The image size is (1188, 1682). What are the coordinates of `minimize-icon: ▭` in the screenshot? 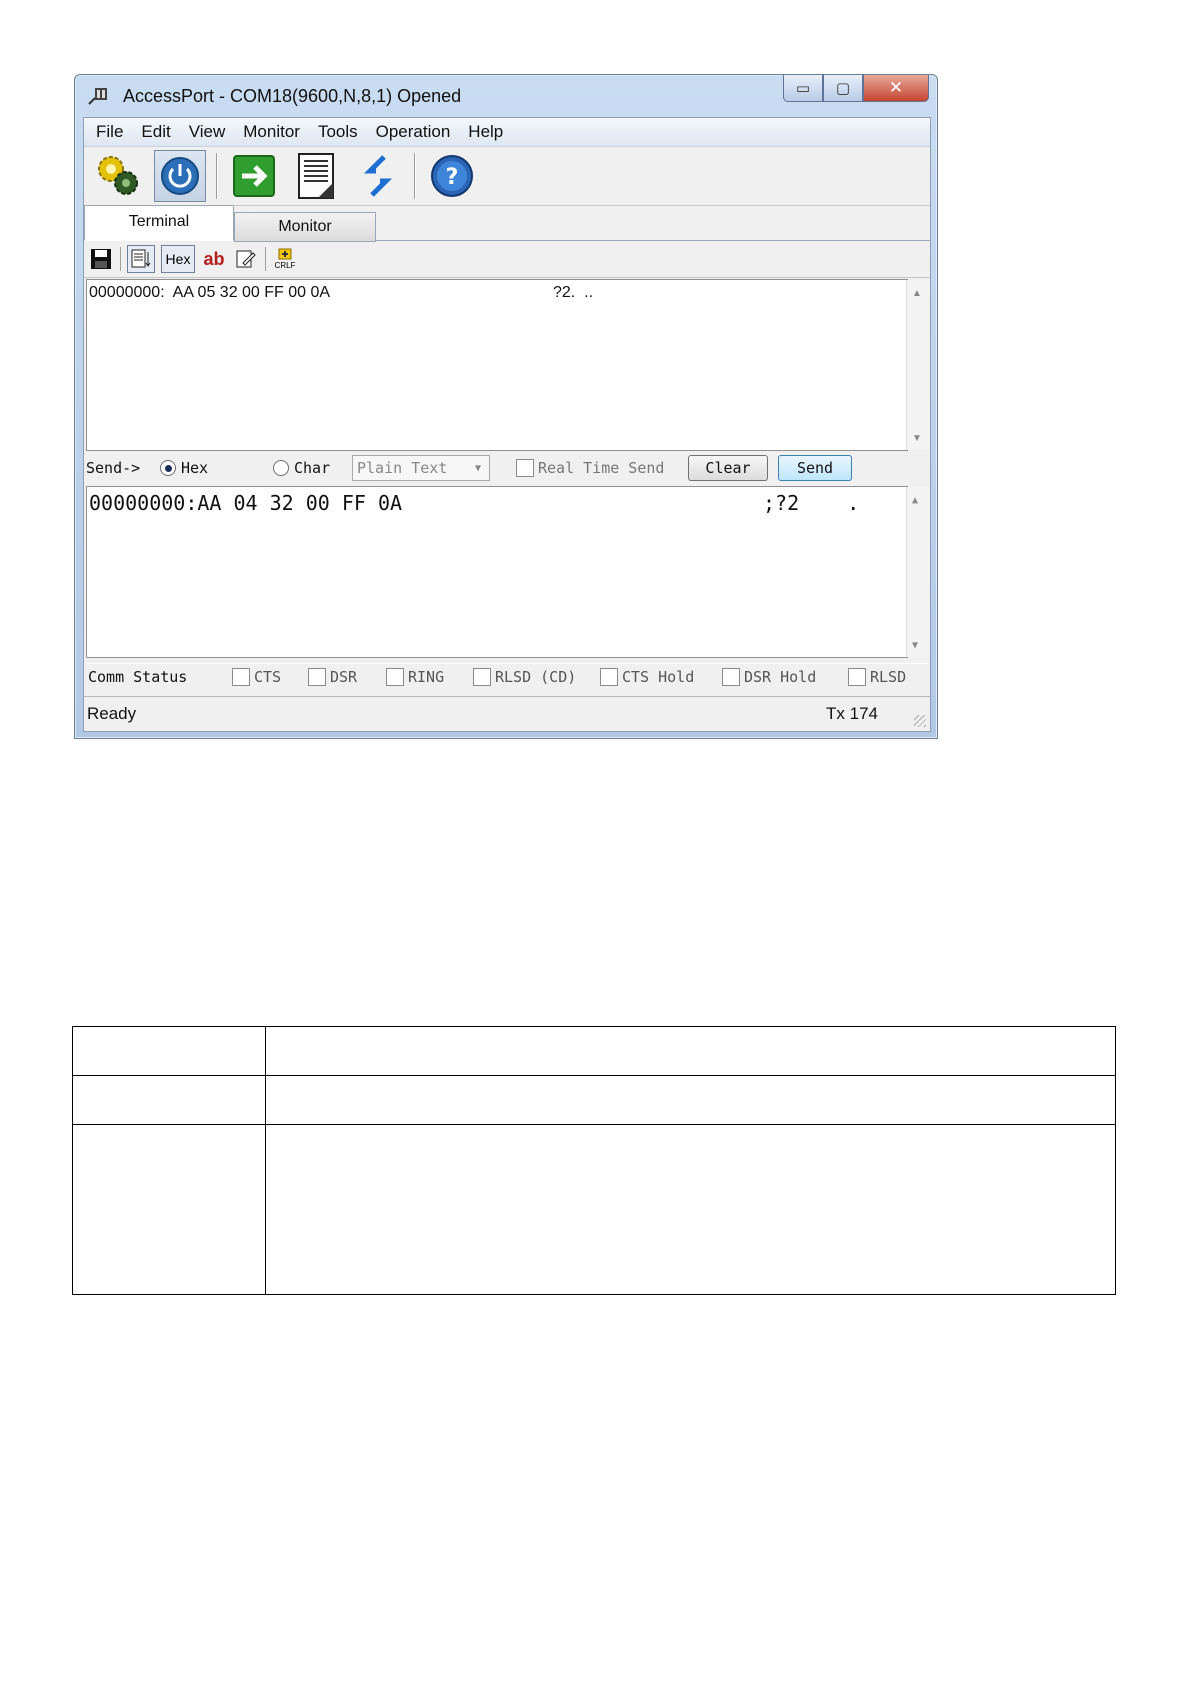 It's located at (803, 88).